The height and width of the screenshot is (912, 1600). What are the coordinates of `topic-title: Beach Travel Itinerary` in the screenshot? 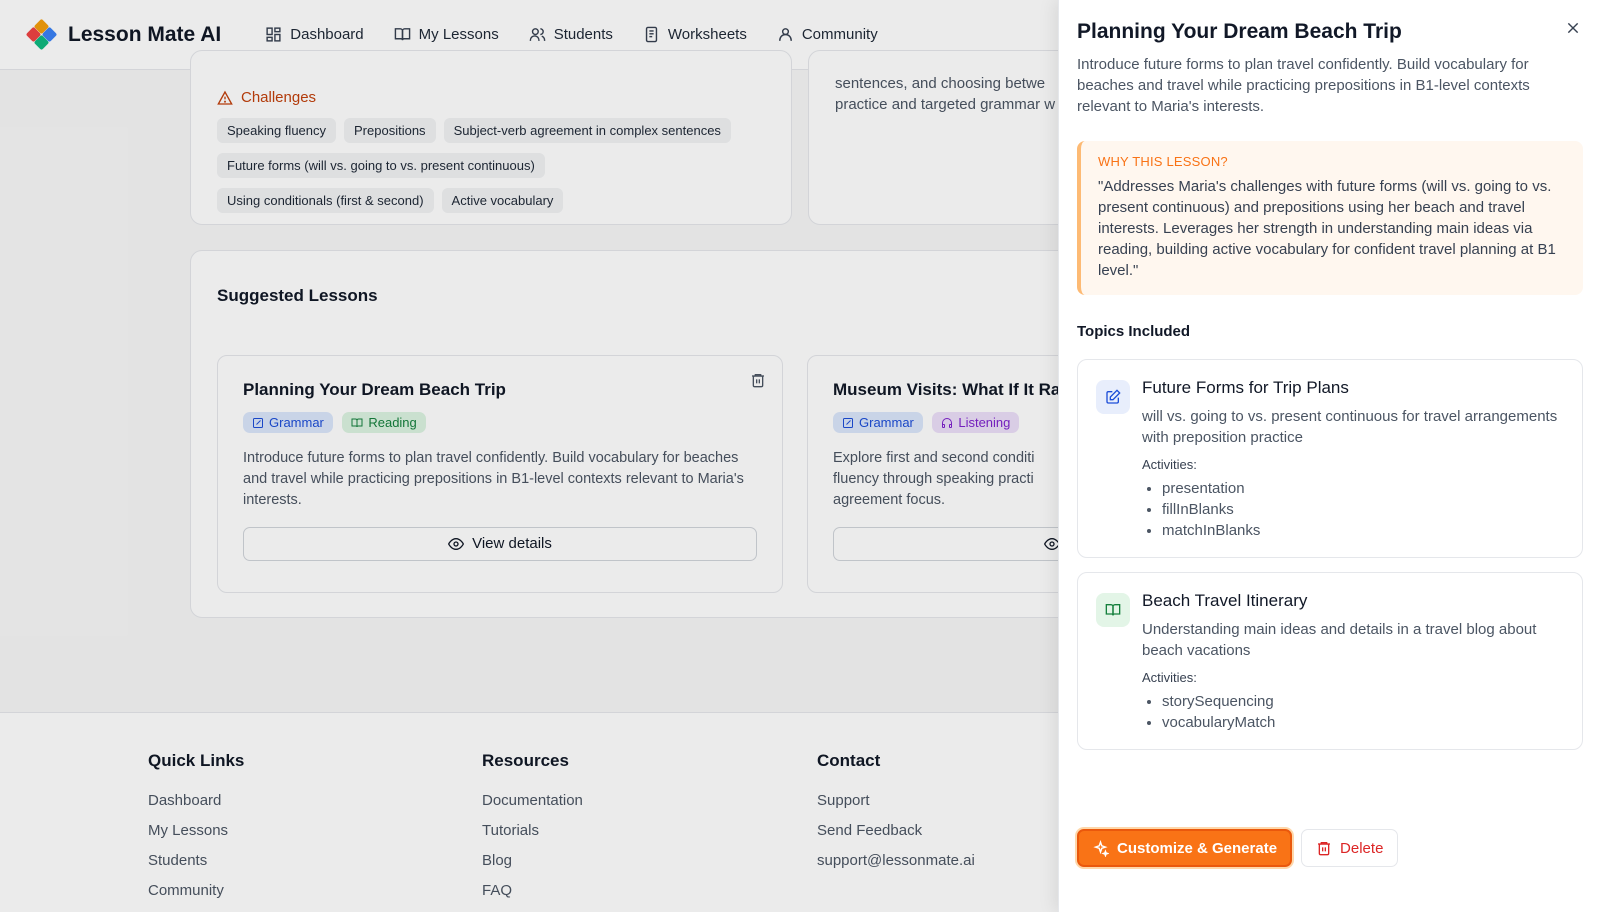 It's located at (1225, 600).